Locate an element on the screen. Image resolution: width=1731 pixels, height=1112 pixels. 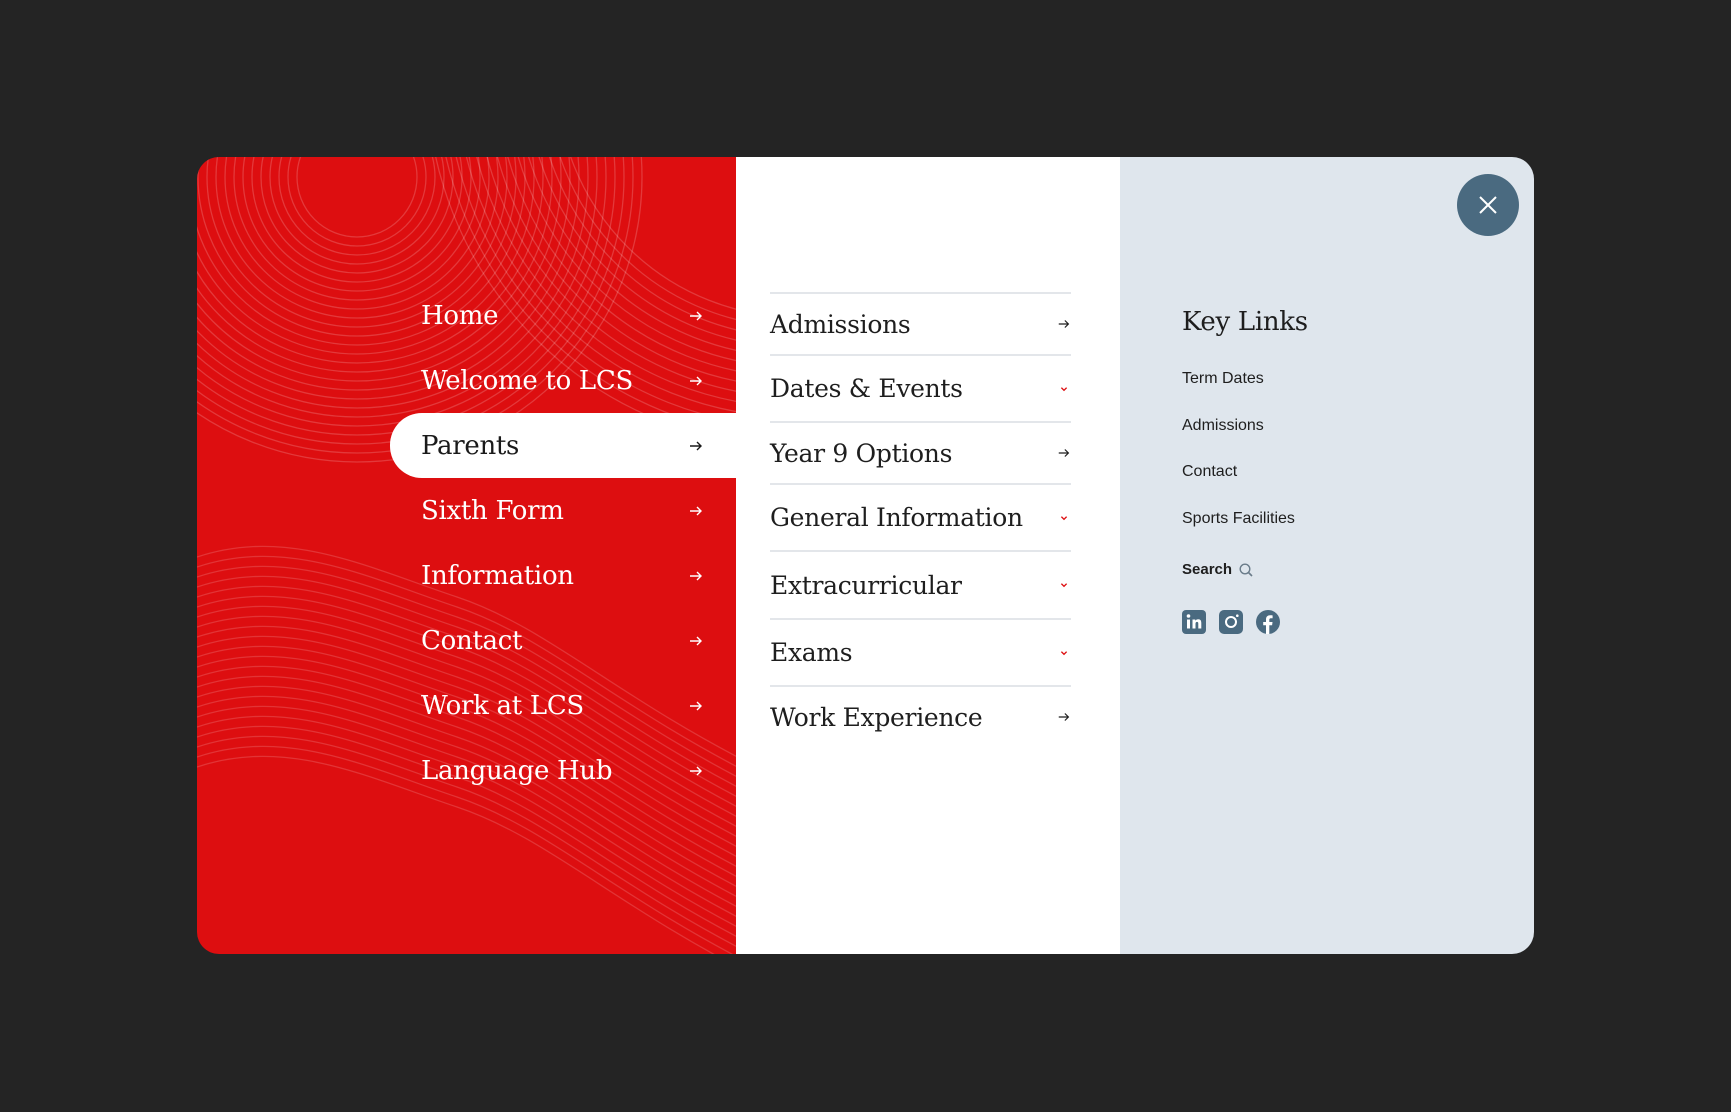
primary-nav-item-welcome: Welcome to LCS is located at coordinates (466, 380).